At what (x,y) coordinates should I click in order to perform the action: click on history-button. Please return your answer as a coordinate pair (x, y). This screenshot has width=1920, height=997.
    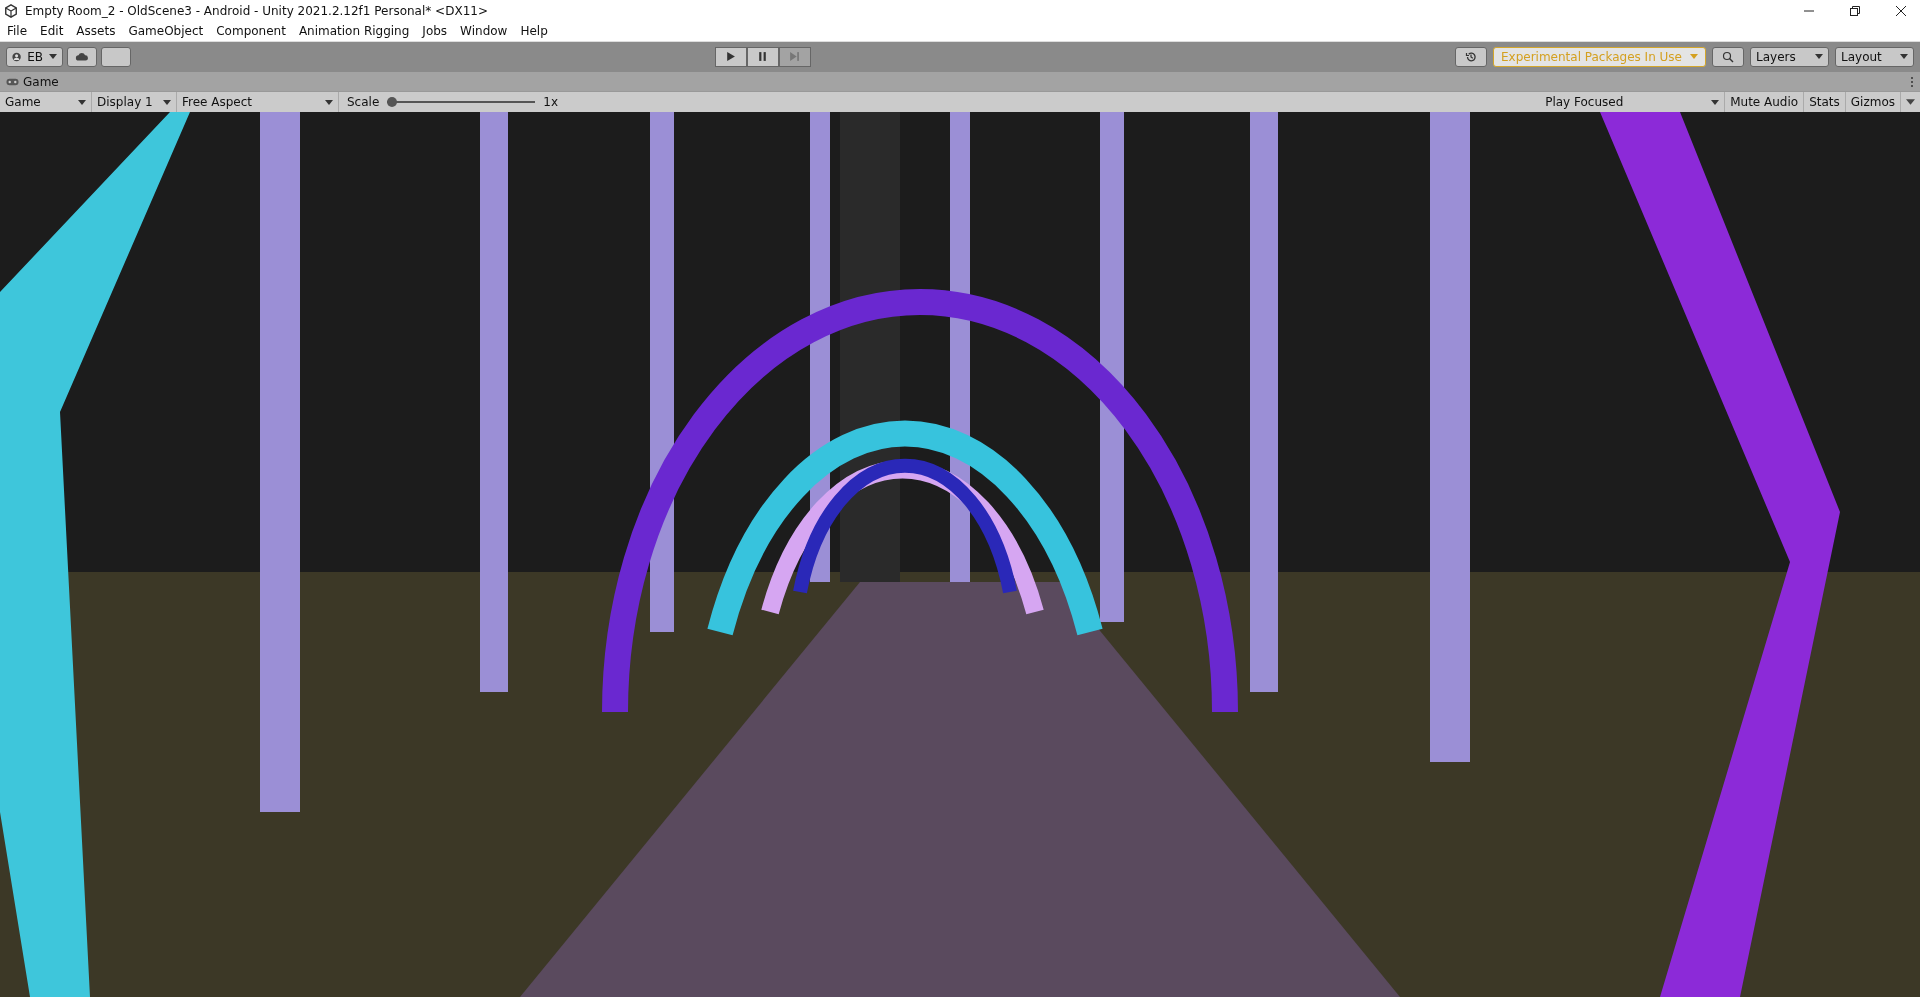
    Looking at the image, I should click on (1470, 57).